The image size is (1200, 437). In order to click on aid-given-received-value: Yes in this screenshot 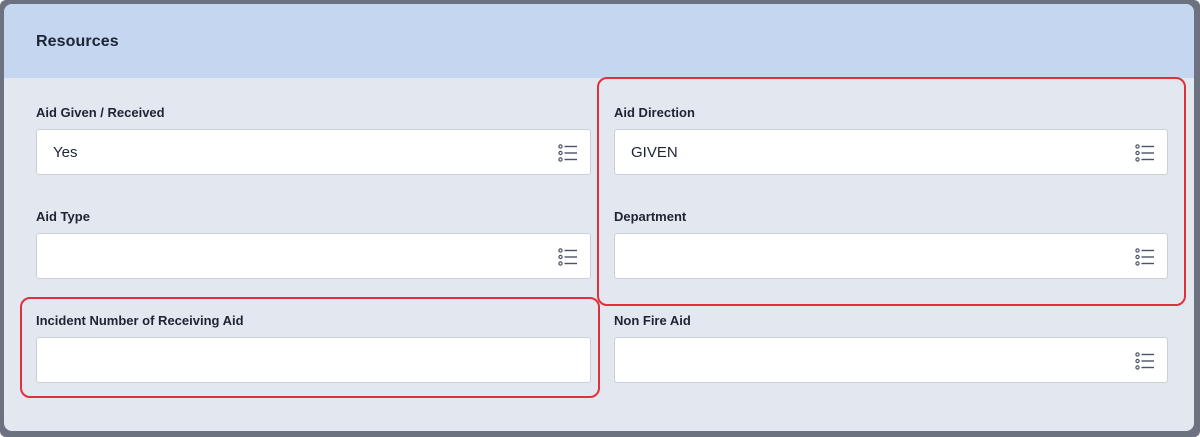, I will do `click(65, 152)`.